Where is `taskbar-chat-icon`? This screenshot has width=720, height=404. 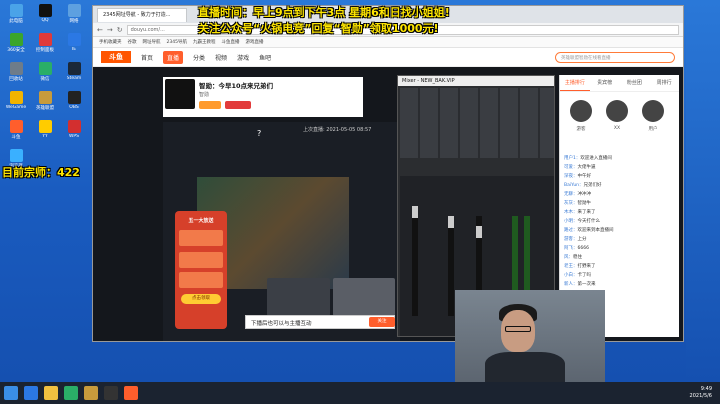 taskbar-chat-icon is located at coordinates (71, 393).